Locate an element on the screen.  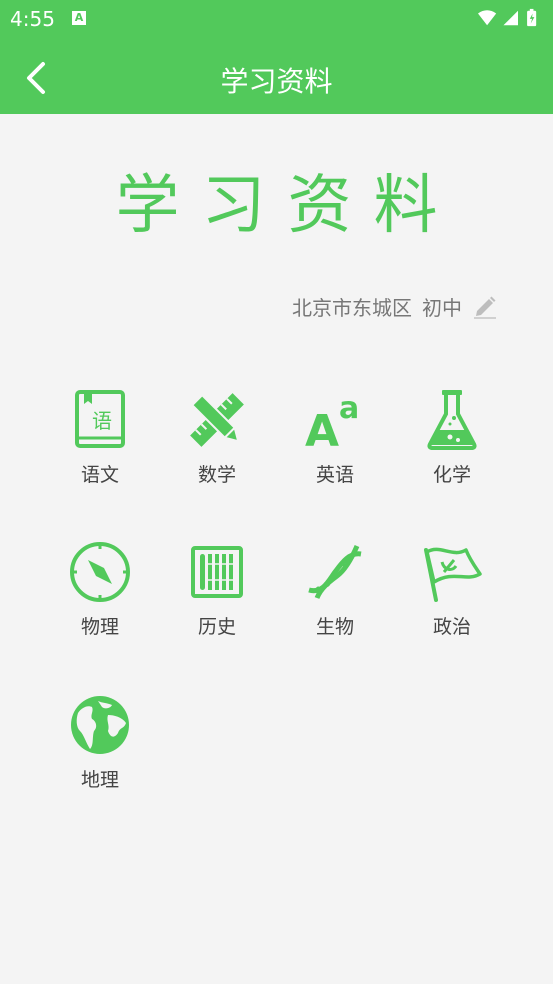
svg-text: 语 is located at coordinates (102, 421).